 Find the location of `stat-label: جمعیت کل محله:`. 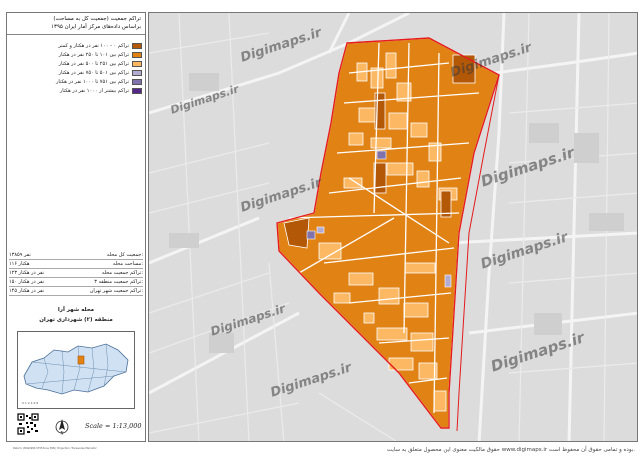

stat-label: جمعیت کل محله: is located at coordinates (124, 255).